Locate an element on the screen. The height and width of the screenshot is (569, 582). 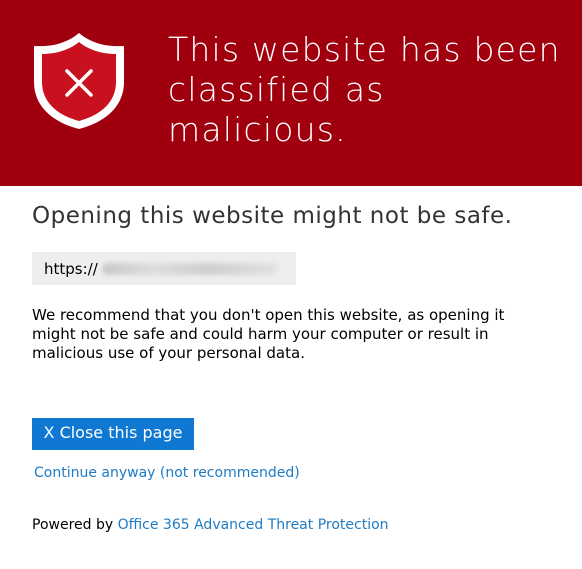
continue-anyway-link: Continue anyway (not recommended) is located at coordinates (167, 473).